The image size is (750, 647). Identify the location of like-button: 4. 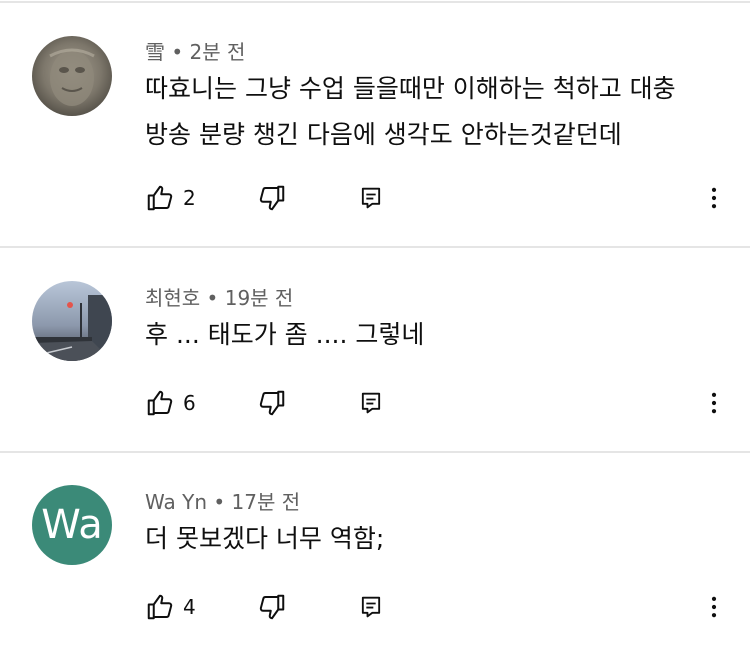
(170, 607).